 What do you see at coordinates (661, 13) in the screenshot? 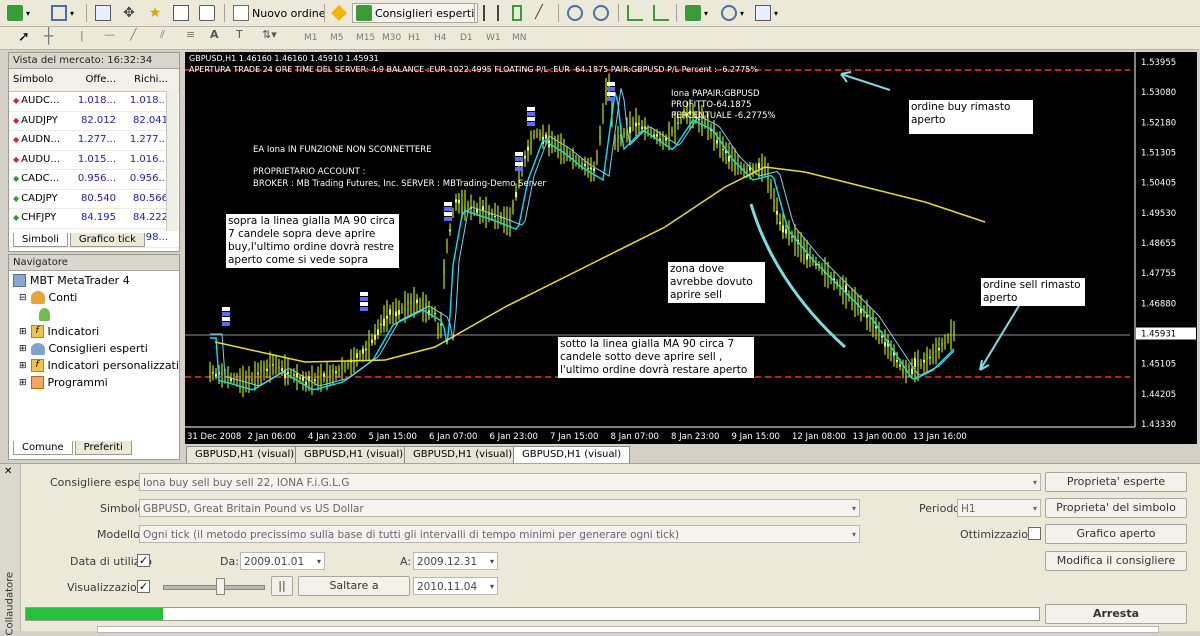
I see `chart-shift-button` at bounding box center [661, 13].